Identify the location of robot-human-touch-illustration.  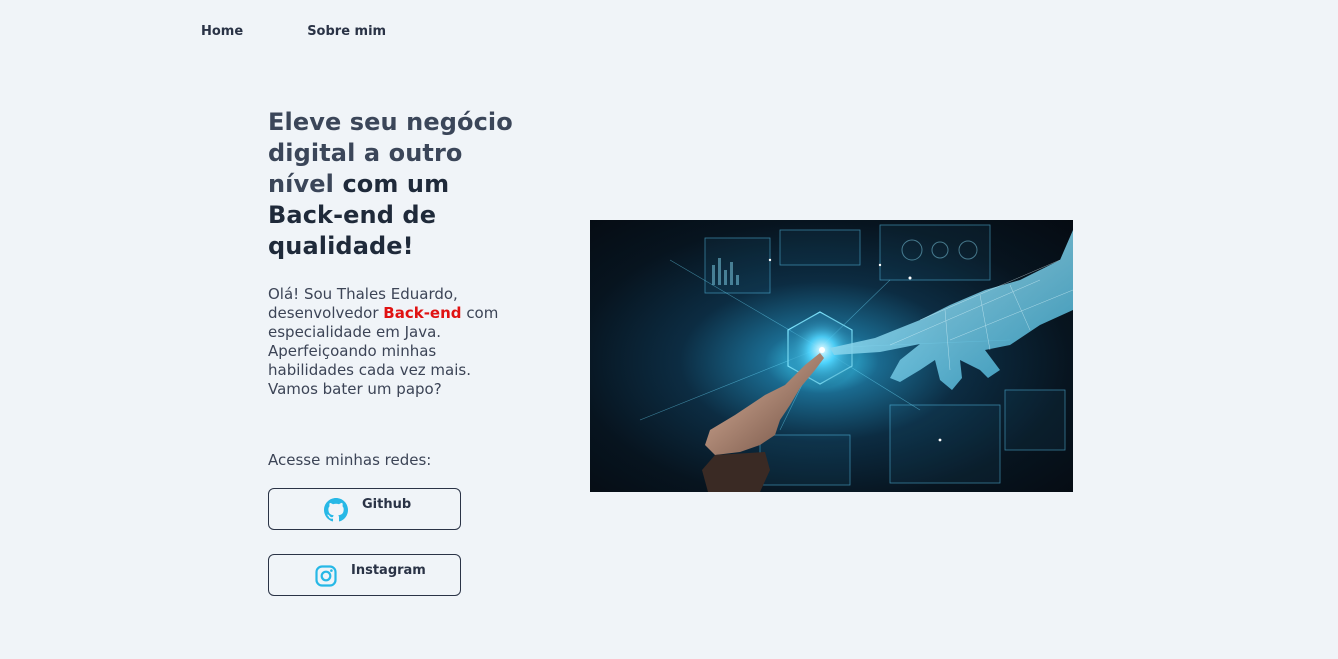
(856, 358).